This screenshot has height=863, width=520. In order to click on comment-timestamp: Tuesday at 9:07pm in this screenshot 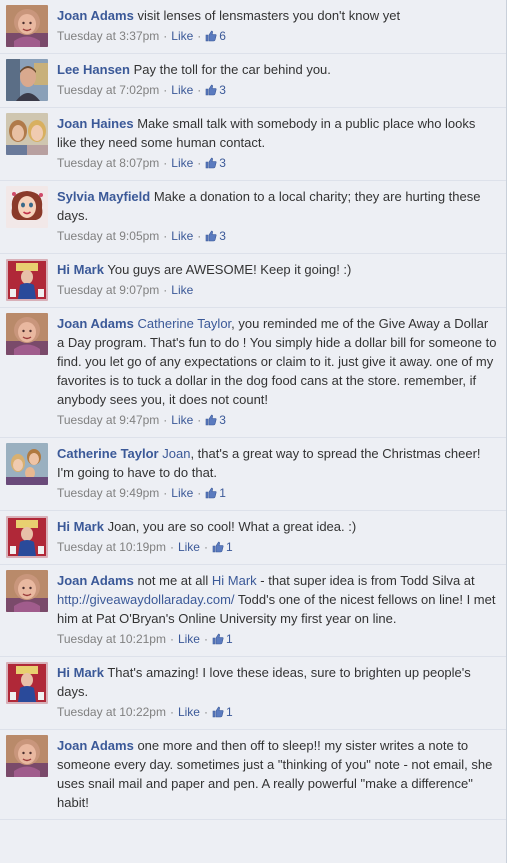, I will do `click(108, 290)`.